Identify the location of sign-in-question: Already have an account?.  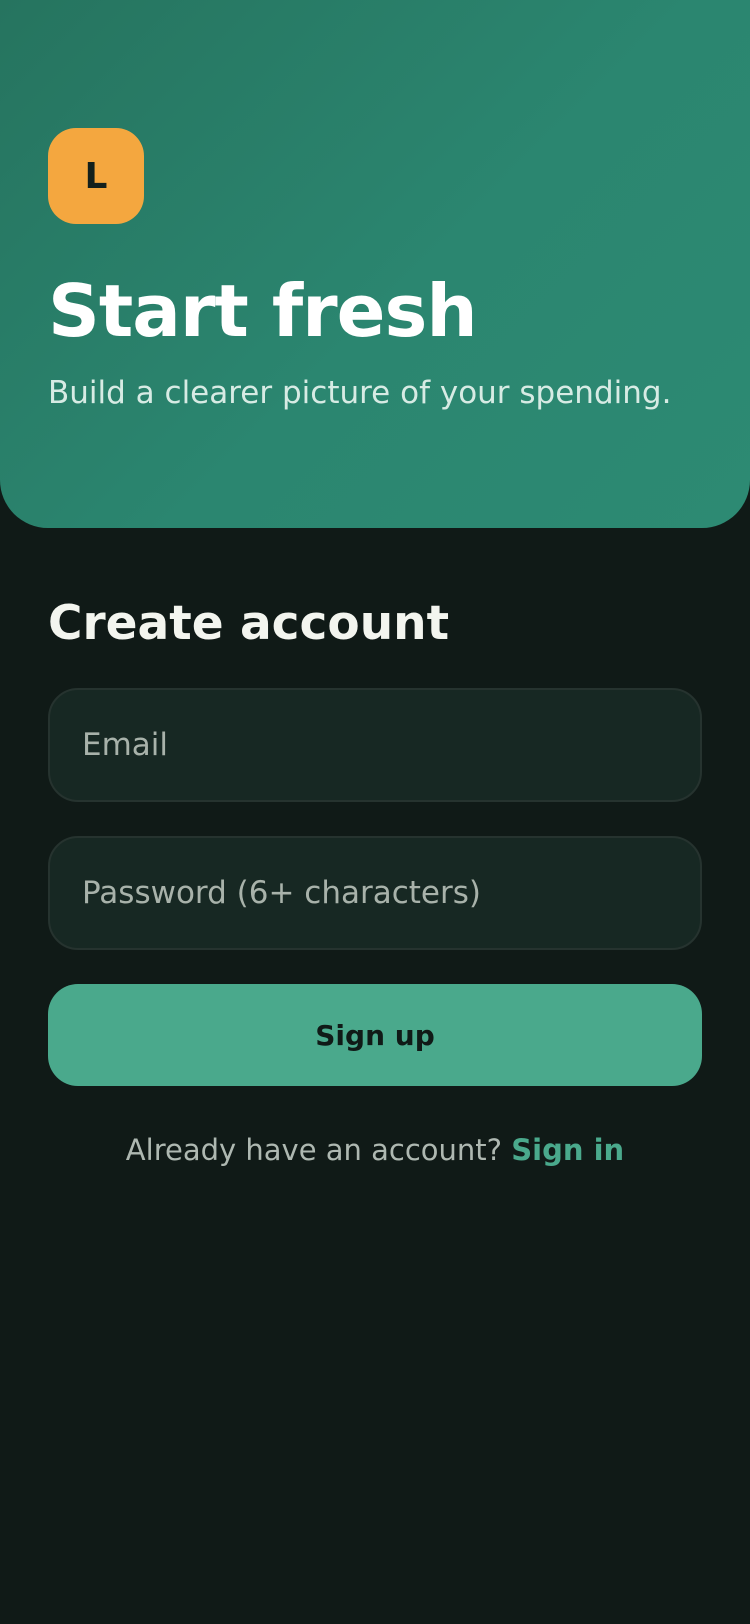
(318, 1150).